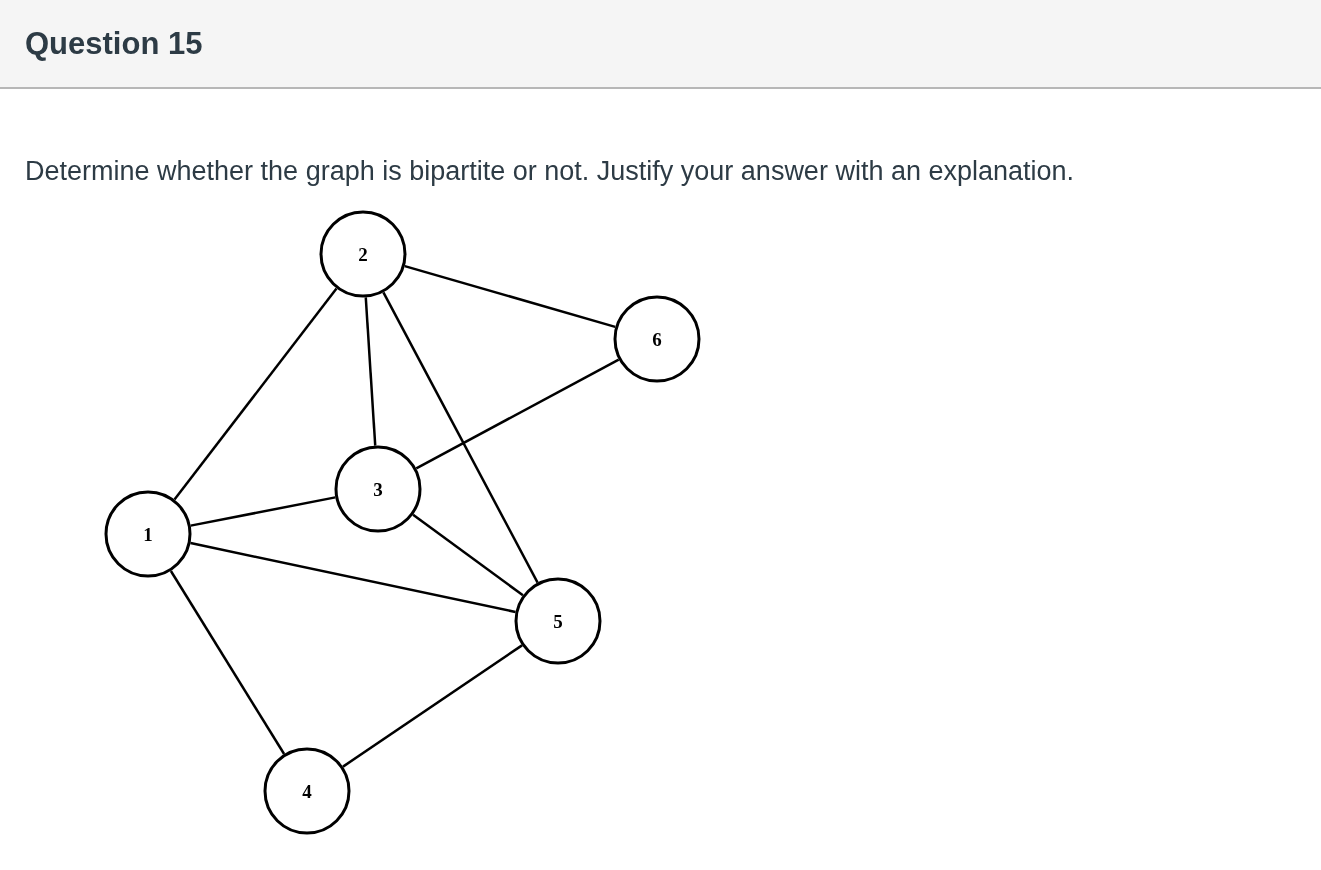 The width and height of the screenshot is (1321, 870). Describe the element at coordinates (558, 621) in the screenshot. I see `graph-node: 5` at that location.